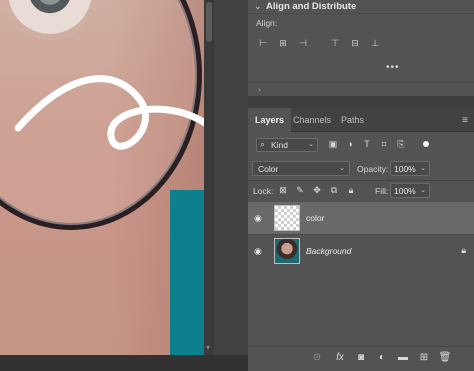 The height and width of the screenshot is (371, 474). What do you see at coordinates (209, 22) in the screenshot?
I see `scrollbar-thumb` at bounding box center [209, 22].